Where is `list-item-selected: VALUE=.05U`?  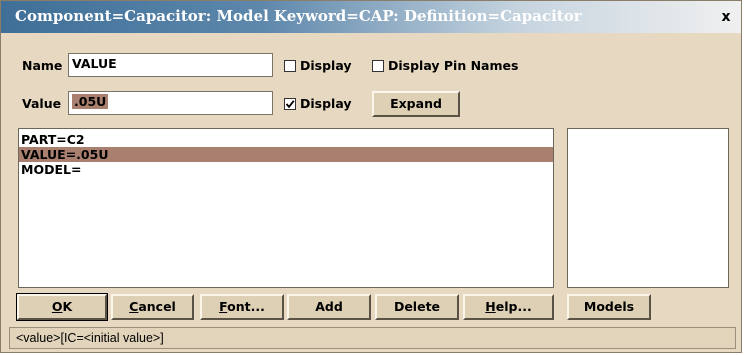
list-item-selected: VALUE=.05U is located at coordinates (286, 154).